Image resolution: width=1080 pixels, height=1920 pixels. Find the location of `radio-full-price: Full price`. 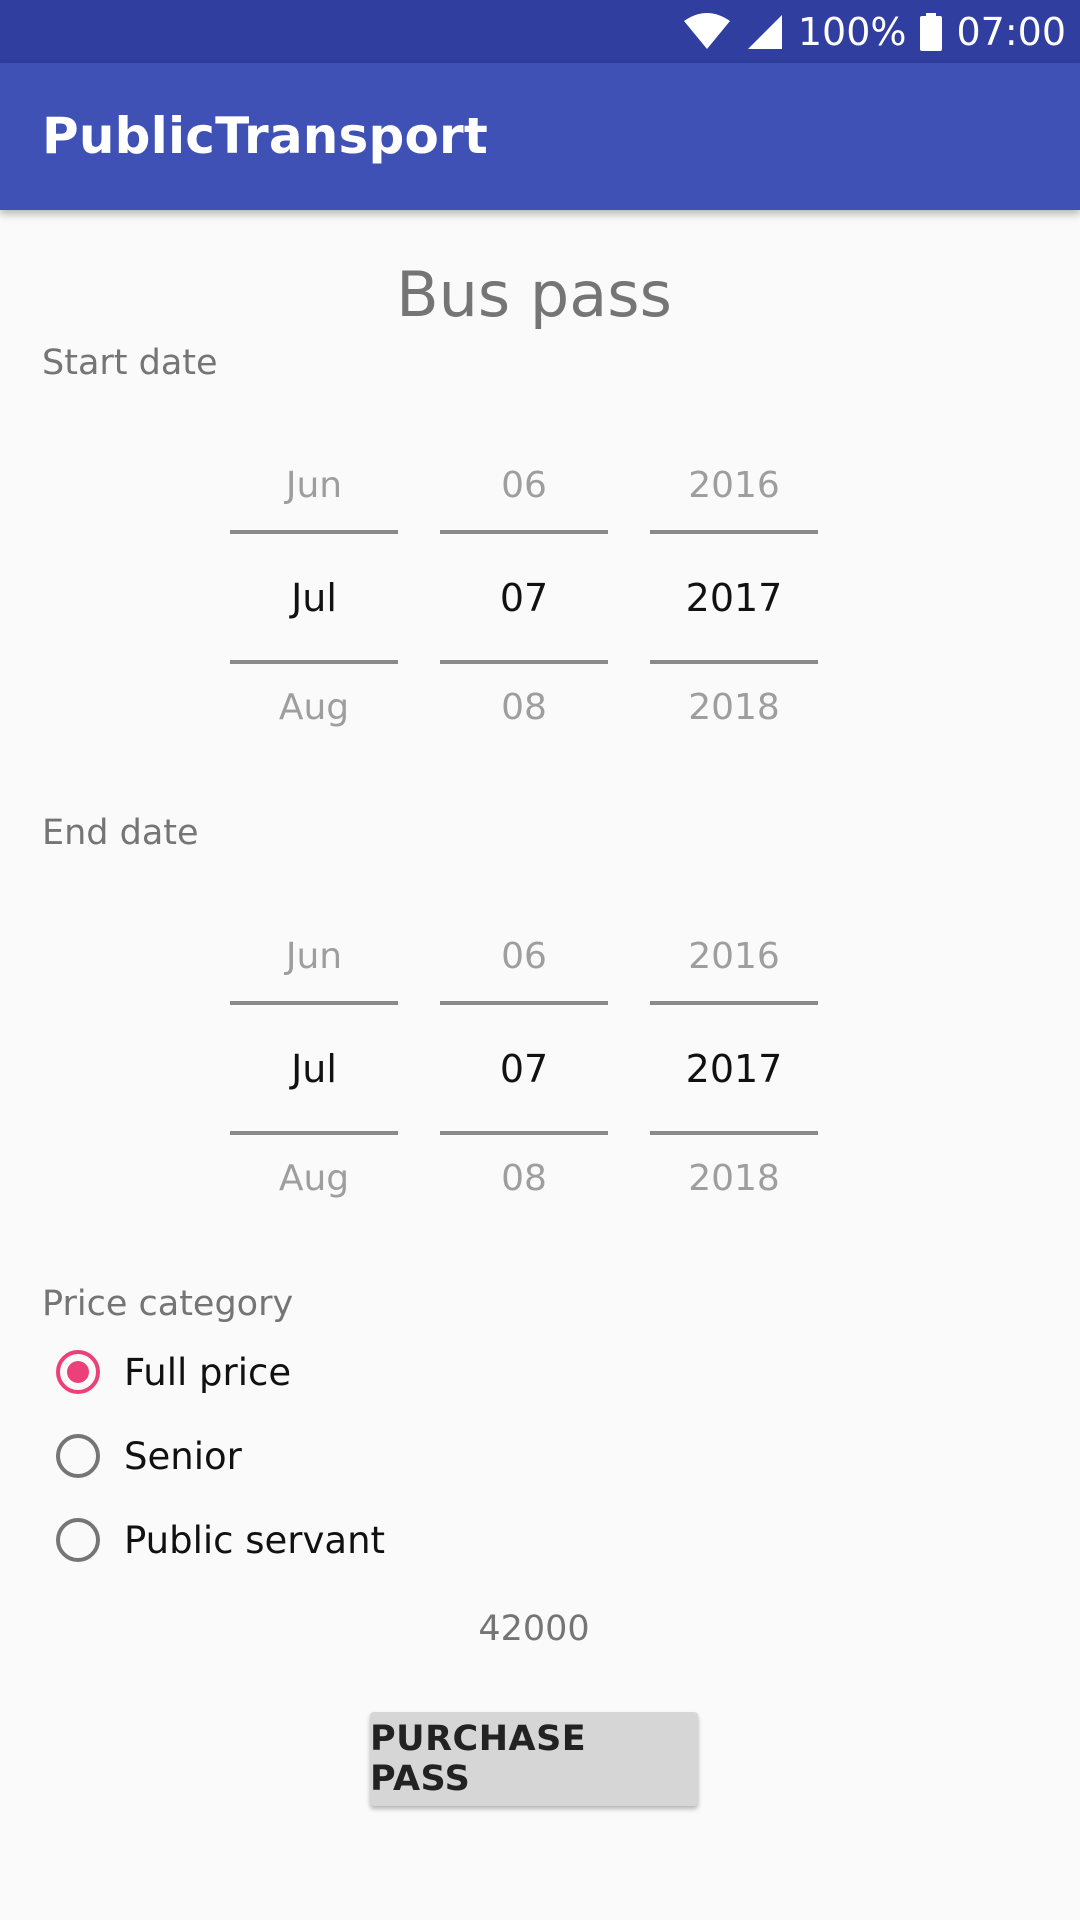

radio-full-price: Full price is located at coordinates (173, 1372).